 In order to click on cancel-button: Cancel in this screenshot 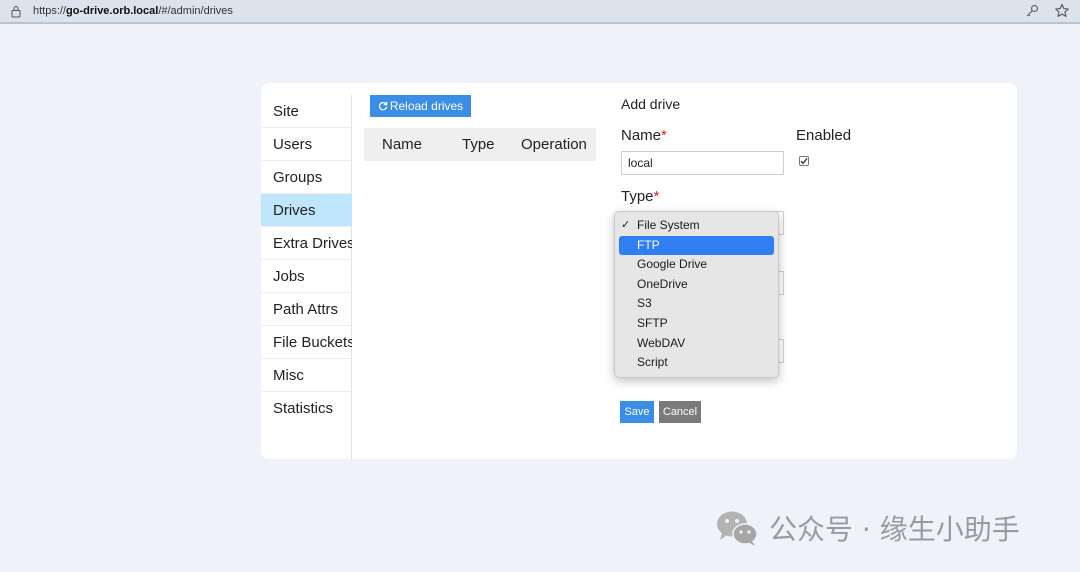, I will do `click(680, 412)`.